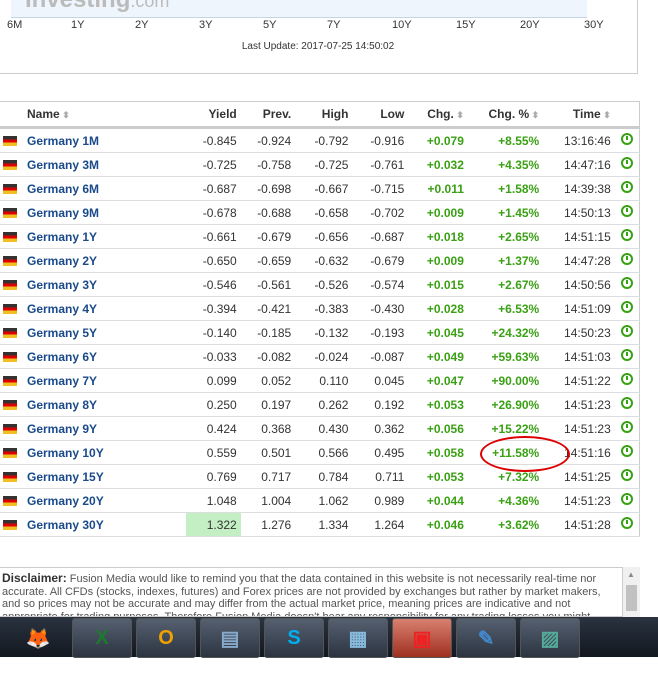 Image resolution: width=658 pixels, height=677 pixels. Describe the element at coordinates (380, 500) in the screenshot. I see `cell-low: 0.989` at that location.